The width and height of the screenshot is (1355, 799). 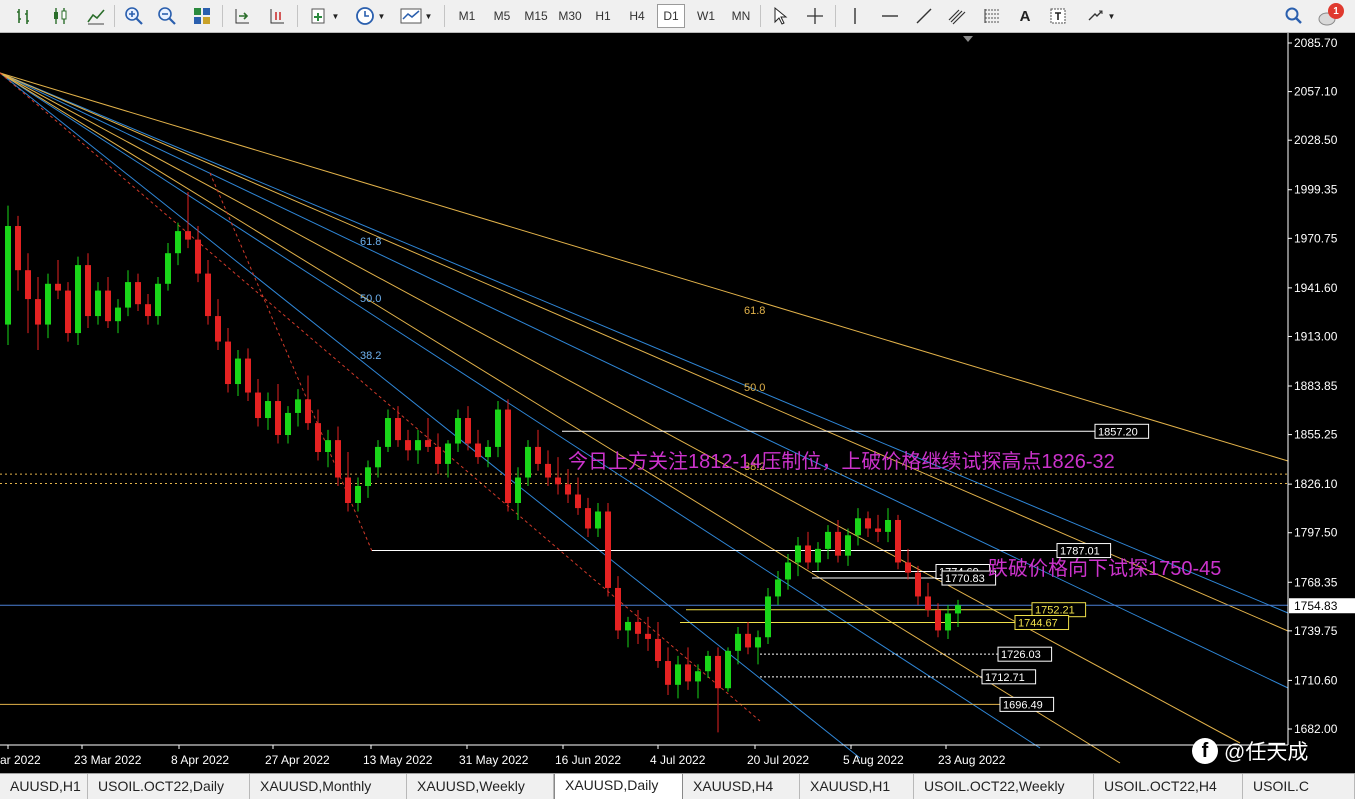 What do you see at coordinates (1316, 435) in the screenshot?
I see `price-tick-label: 1855.25` at bounding box center [1316, 435].